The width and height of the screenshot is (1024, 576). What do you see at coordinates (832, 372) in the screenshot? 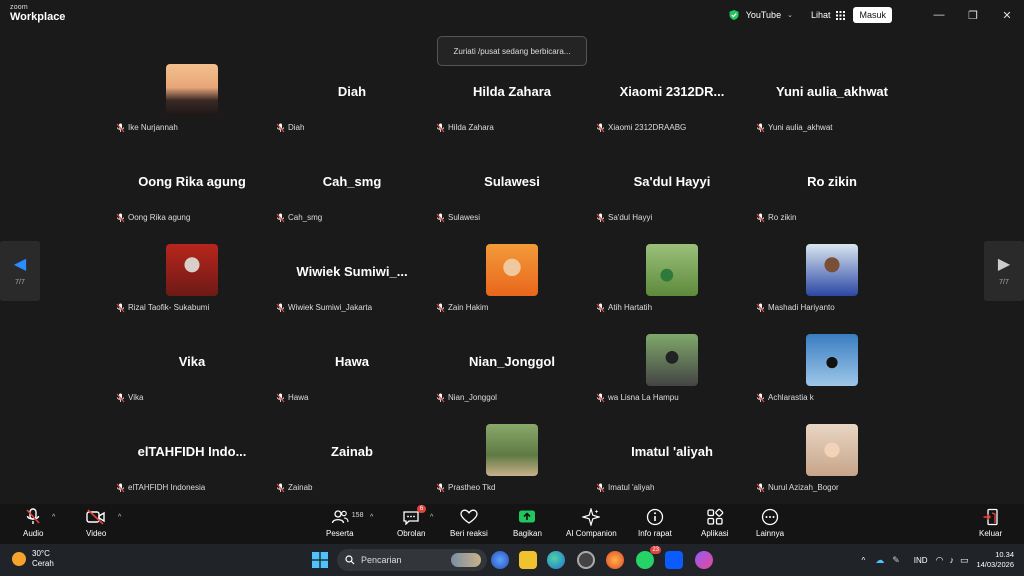
I see `participant-tile: Achlarastia k` at bounding box center [832, 372].